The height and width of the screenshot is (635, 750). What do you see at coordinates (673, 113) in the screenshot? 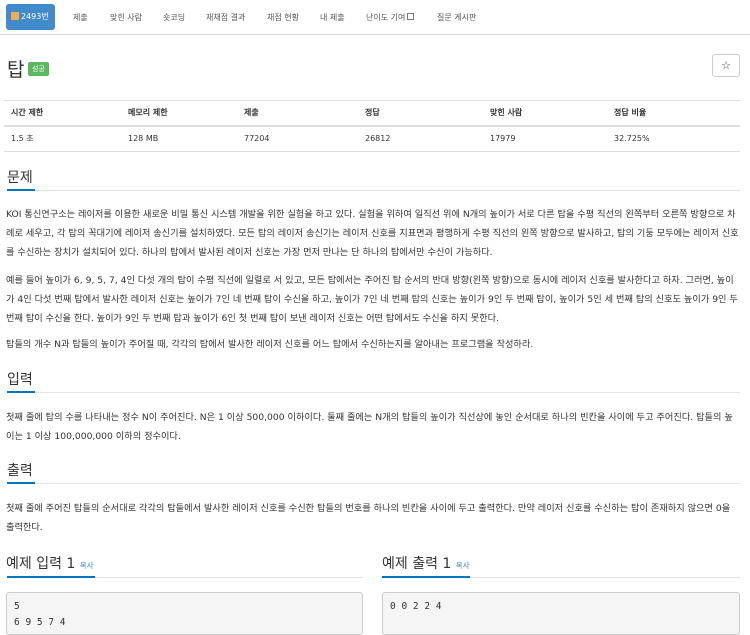
I see `table-header: 정답 비율` at bounding box center [673, 113].